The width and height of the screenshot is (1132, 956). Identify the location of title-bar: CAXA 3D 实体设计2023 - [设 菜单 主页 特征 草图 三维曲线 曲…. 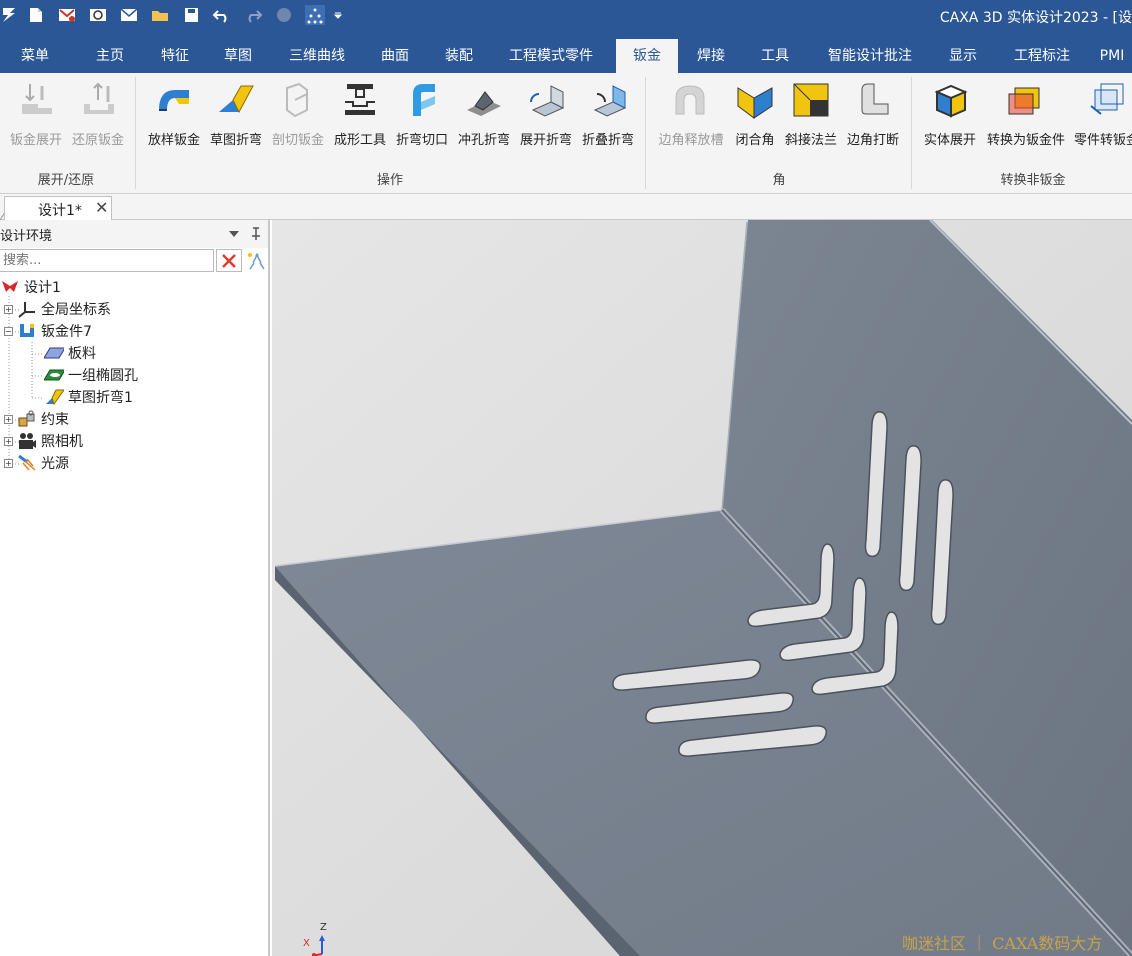
(566, 36).